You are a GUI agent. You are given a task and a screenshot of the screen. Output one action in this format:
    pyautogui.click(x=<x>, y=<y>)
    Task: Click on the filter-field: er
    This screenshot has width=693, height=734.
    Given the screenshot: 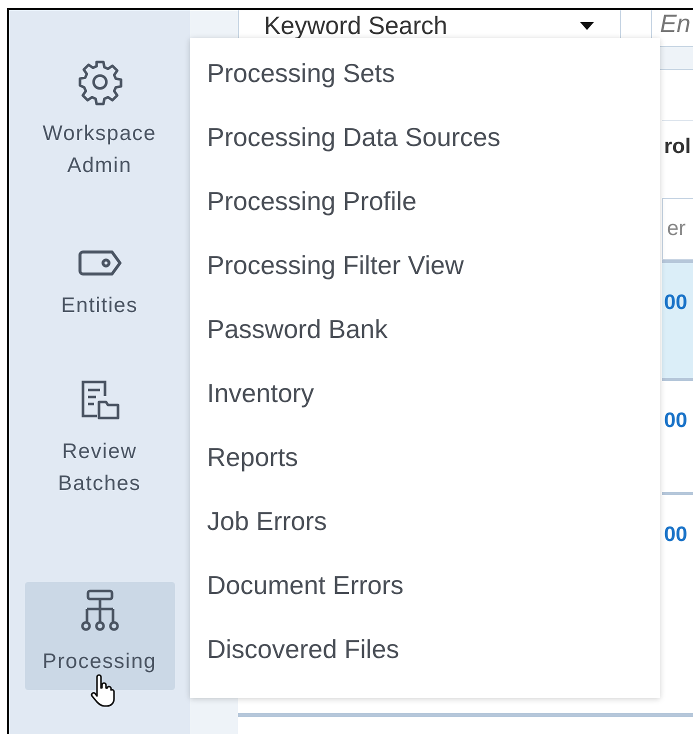 What is the action you would take?
    pyautogui.click(x=677, y=229)
    